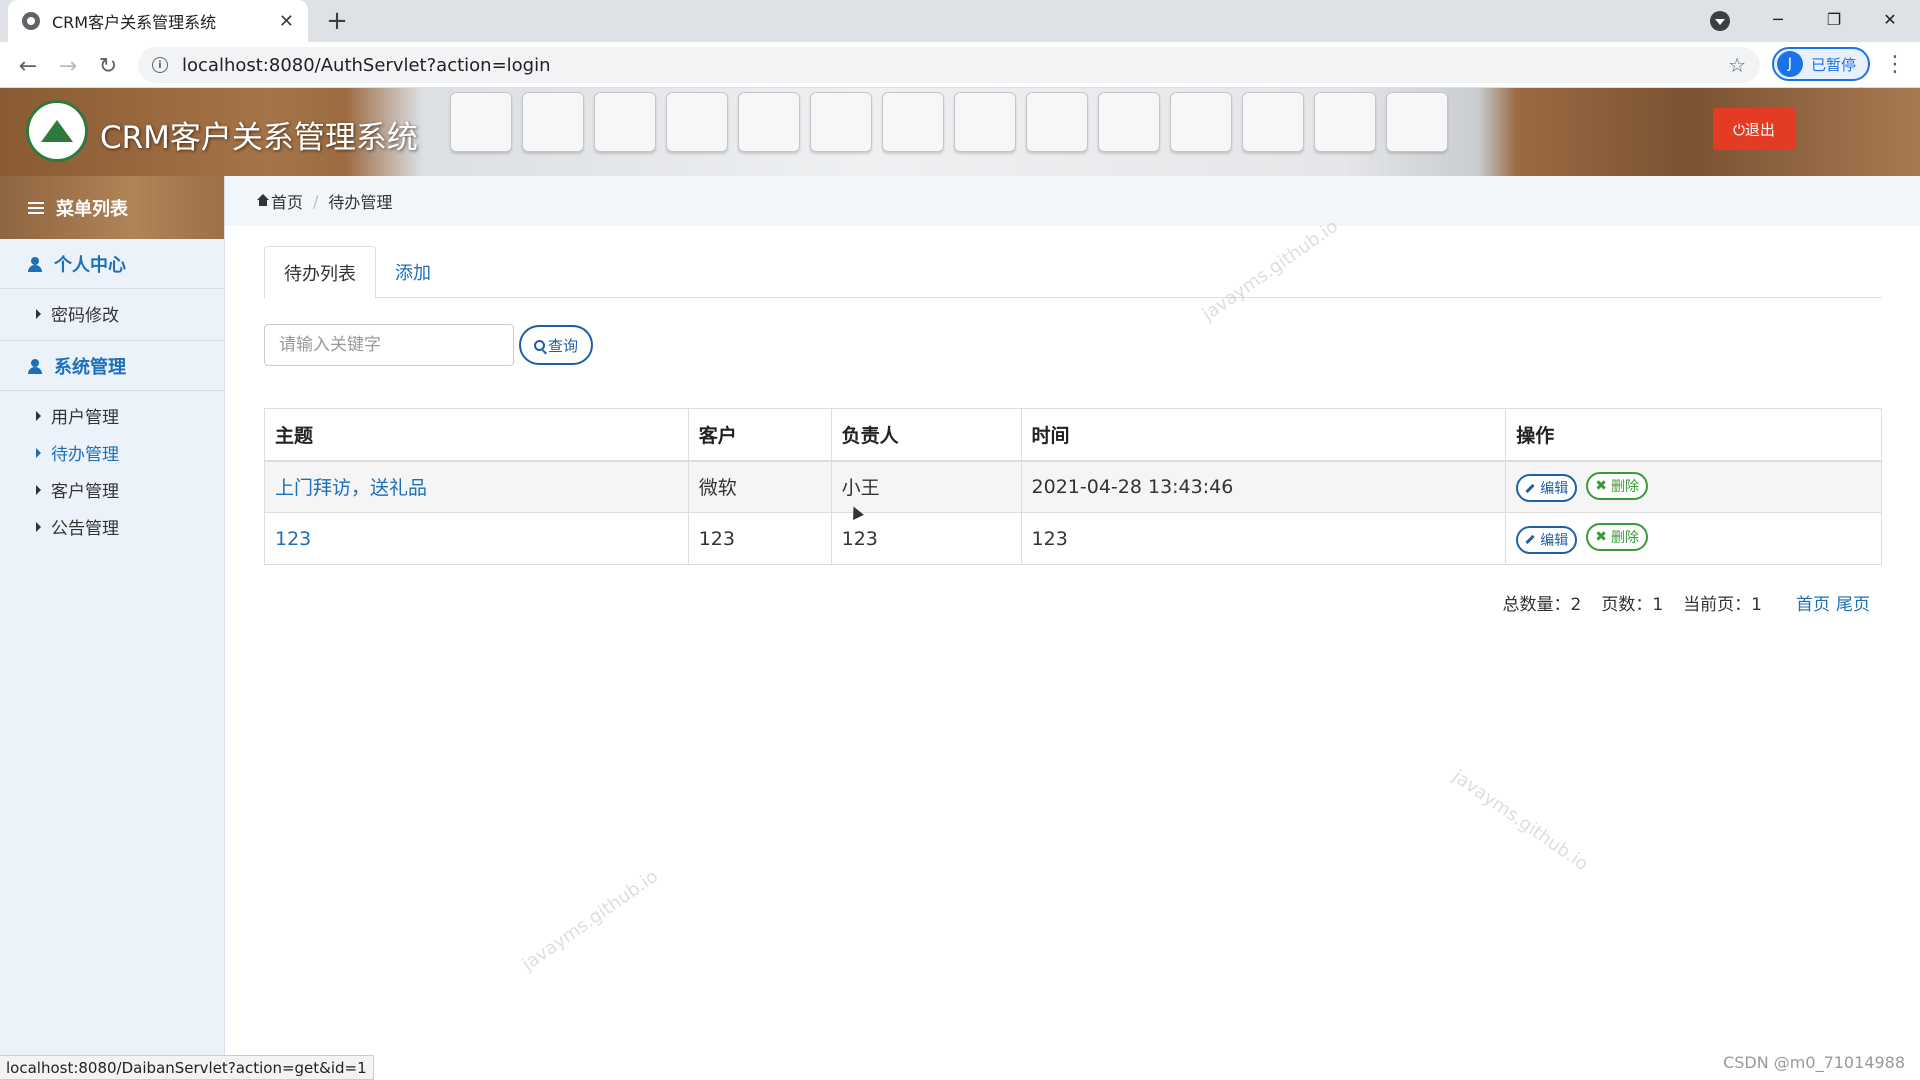  Describe the element at coordinates (1778, 19) in the screenshot. I see `minimize-icon: ─` at that location.